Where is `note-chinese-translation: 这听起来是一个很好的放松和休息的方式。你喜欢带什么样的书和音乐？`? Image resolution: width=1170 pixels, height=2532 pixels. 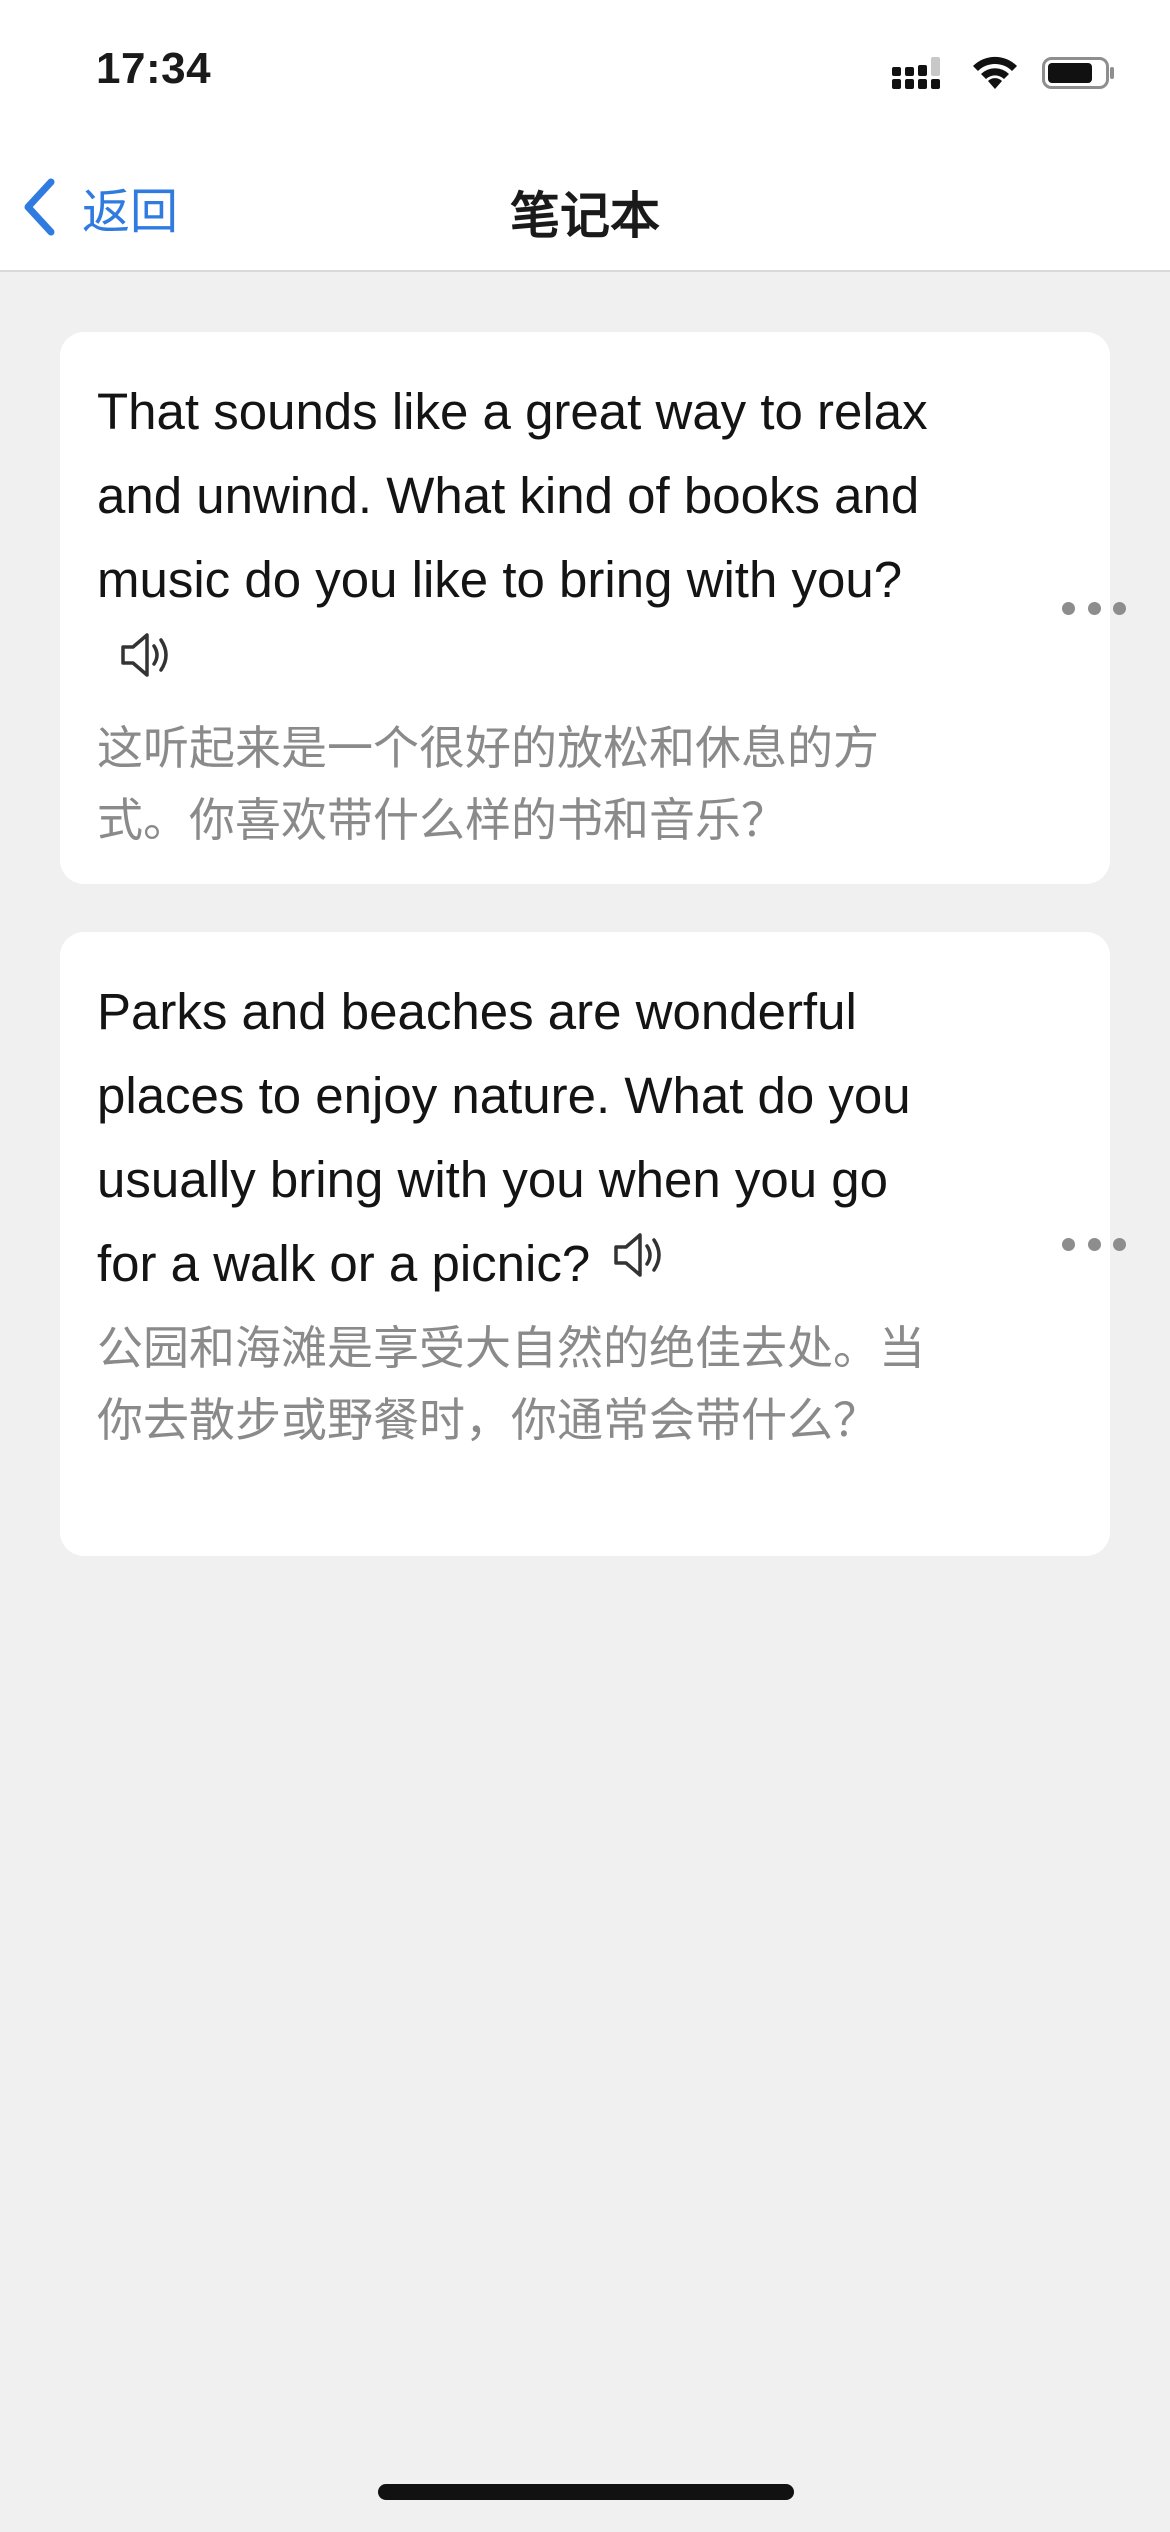 note-chinese-translation: 这听起来是一个很好的放松和休息的方式。你喜欢带什么样的书和音乐？ is located at coordinates (488, 783).